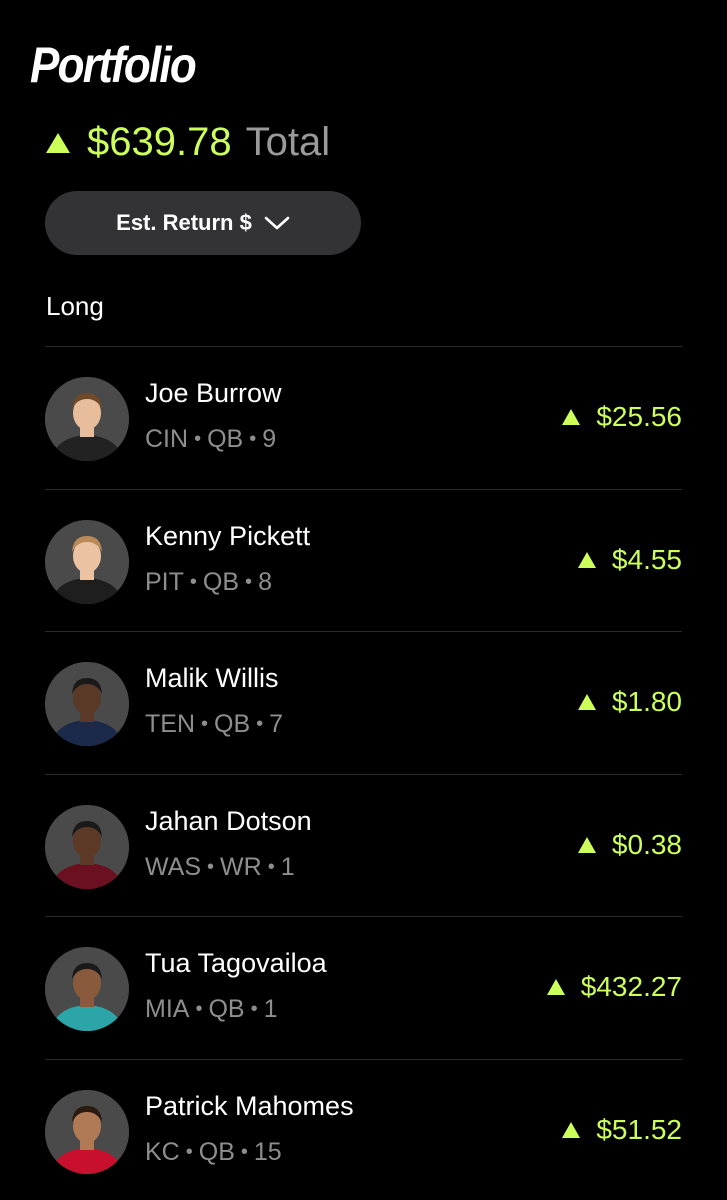  Describe the element at coordinates (363, 560) in the screenshot. I see `player-row: Kenny Pickett PIT • QB • 8 $4.55` at that location.